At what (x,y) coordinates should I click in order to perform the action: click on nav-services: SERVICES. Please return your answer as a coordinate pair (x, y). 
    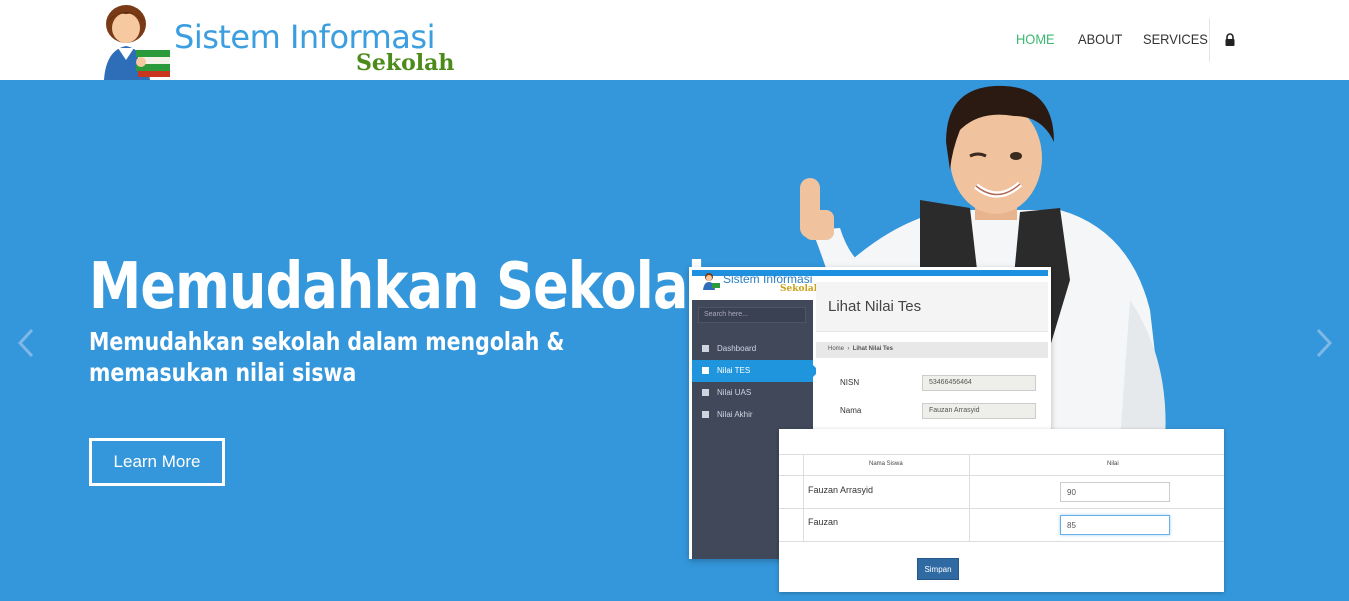
    Looking at the image, I should click on (1175, 39).